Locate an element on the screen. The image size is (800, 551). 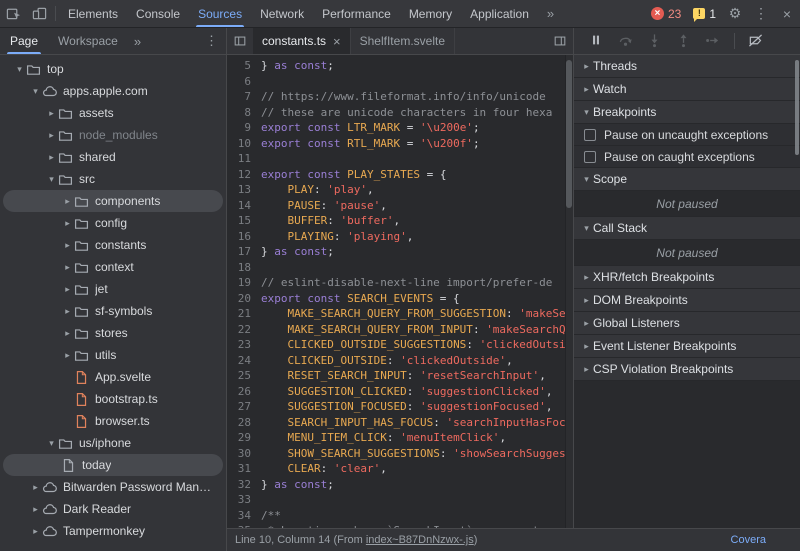
section-csp-violation-breakpoints: ▸ CSP Violation Breakpoints is located at coordinates (687, 369).